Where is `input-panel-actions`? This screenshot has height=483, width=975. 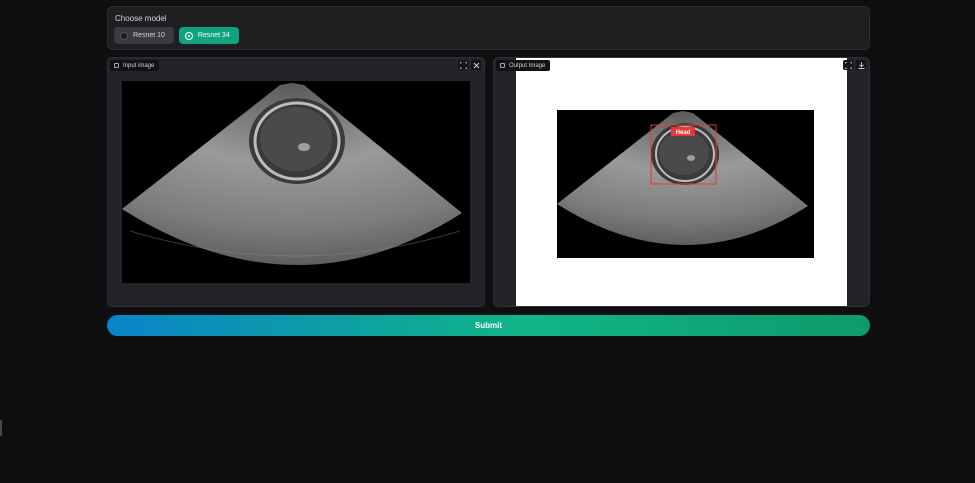
input-panel-actions is located at coordinates (469, 65).